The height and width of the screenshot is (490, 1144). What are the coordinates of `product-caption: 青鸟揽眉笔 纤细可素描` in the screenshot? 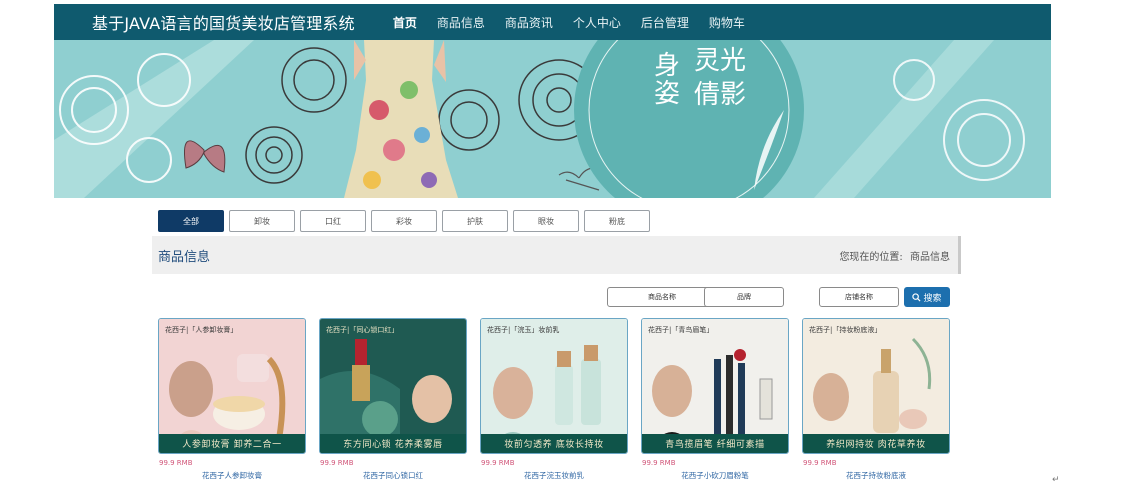 It's located at (715, 443).